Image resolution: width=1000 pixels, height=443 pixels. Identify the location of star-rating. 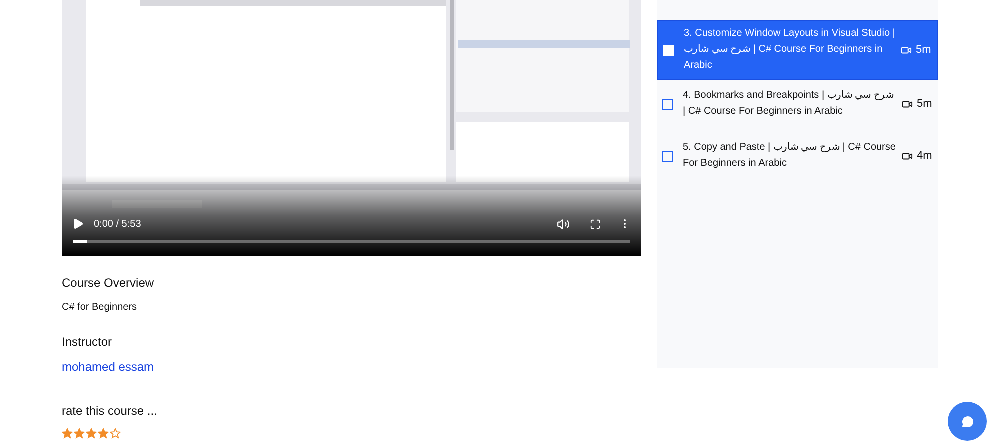
(91, 433).